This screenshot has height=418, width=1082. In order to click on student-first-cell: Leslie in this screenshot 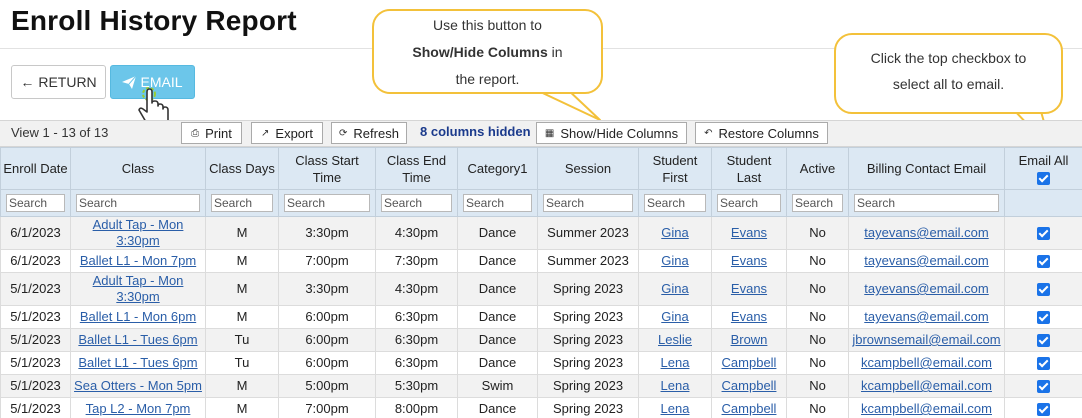, I will do `click(675, 340)`.